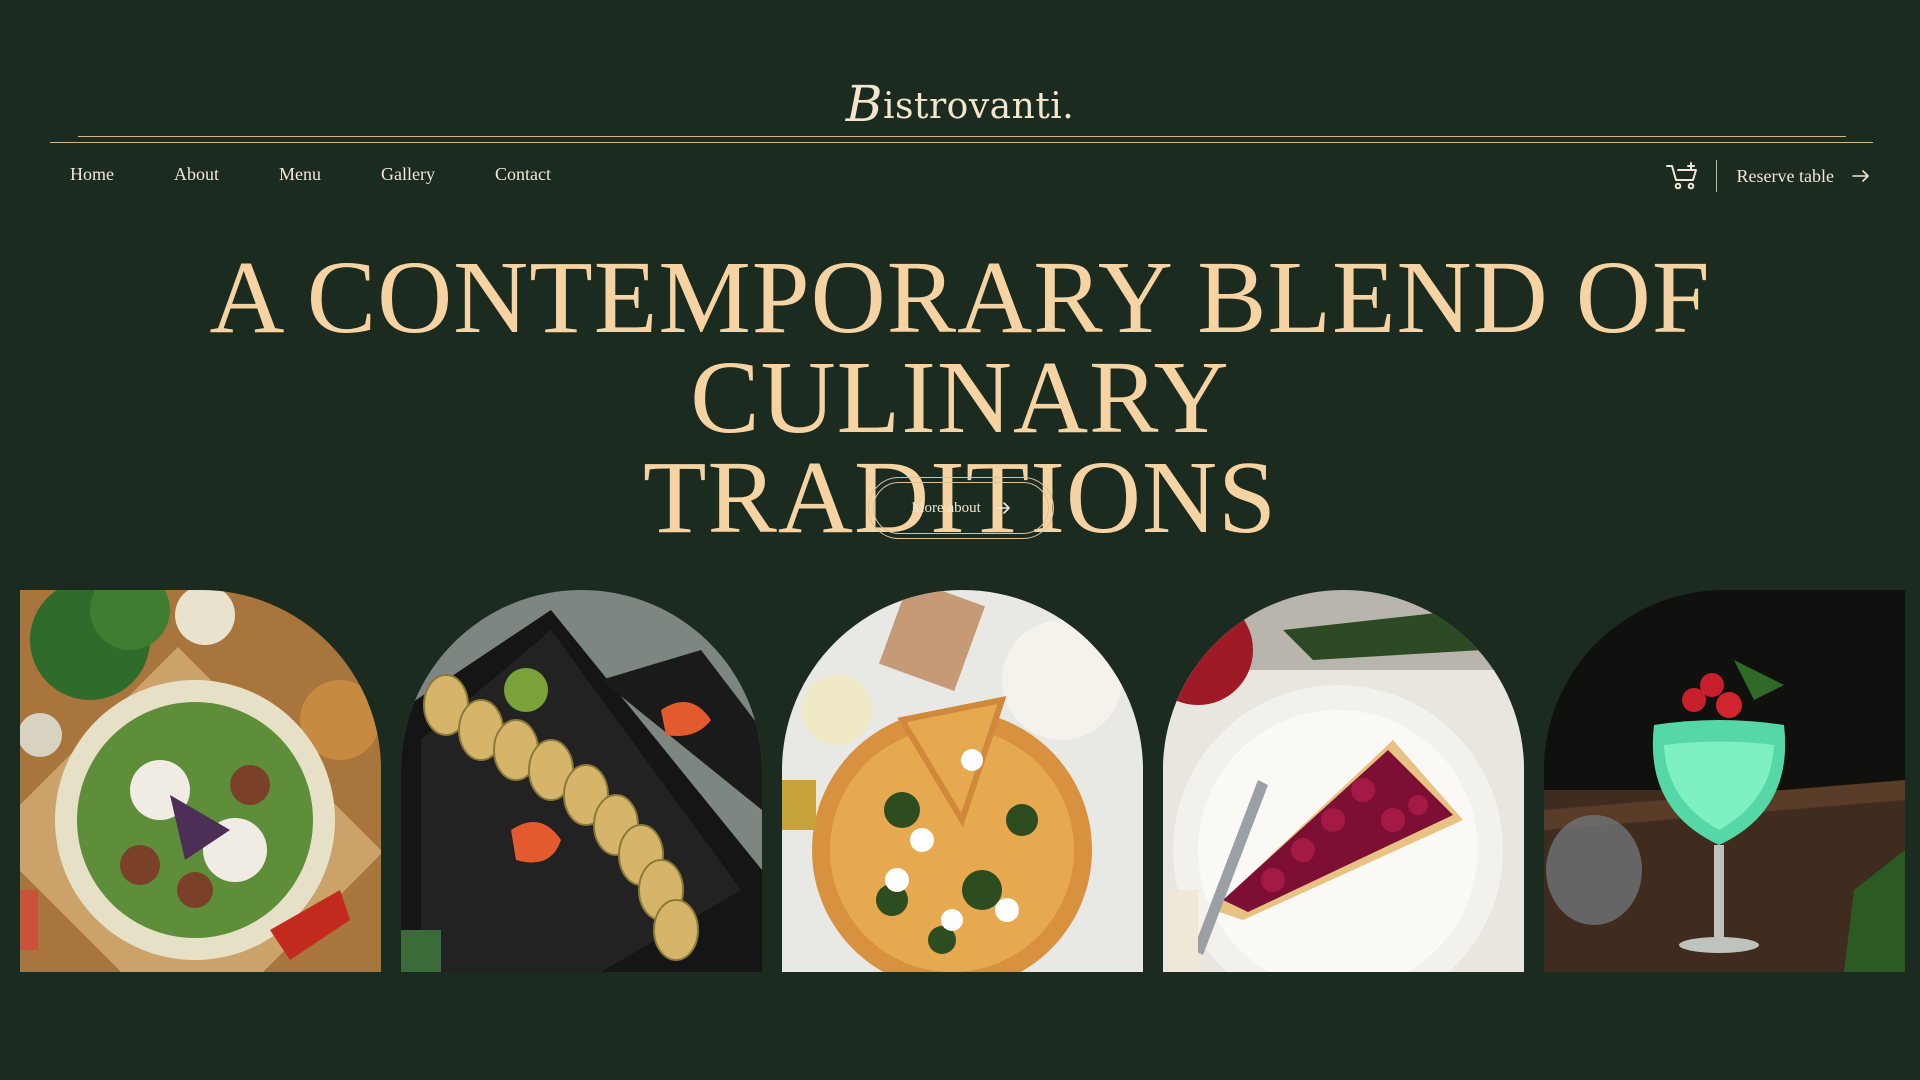 The height and width of the screenshot is (1080, 1920). I want to click on main-nav: Home About Menu Gallery Contact, so click(340, 174).